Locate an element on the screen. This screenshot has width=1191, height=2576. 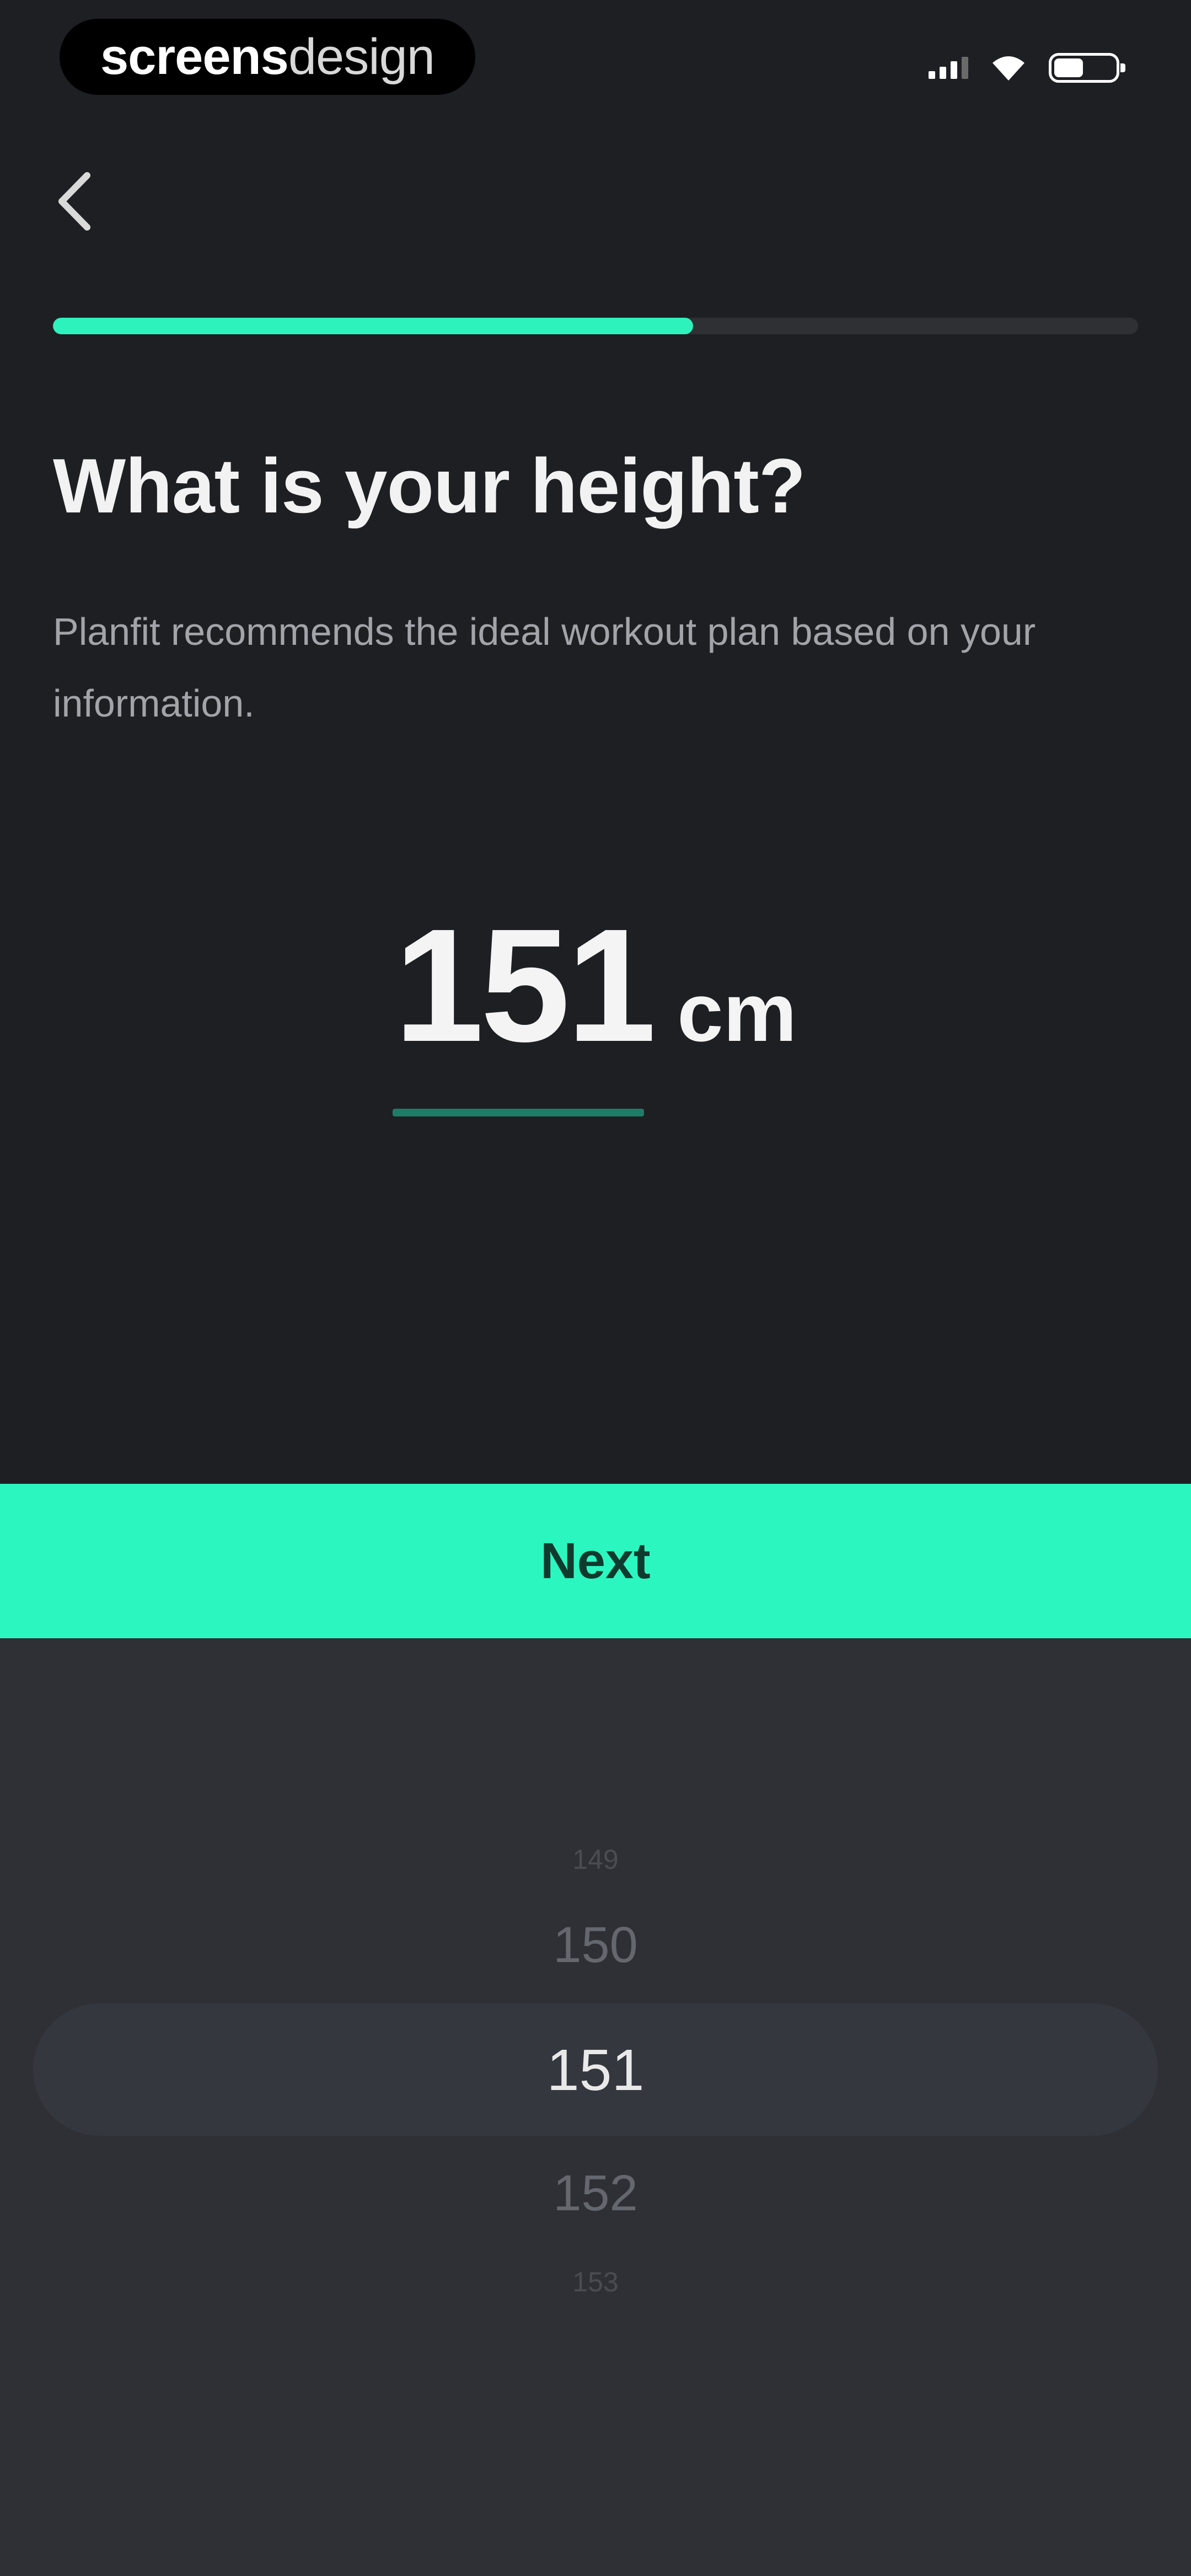
cellular-signal-icon is located at coordinates (949, 68).